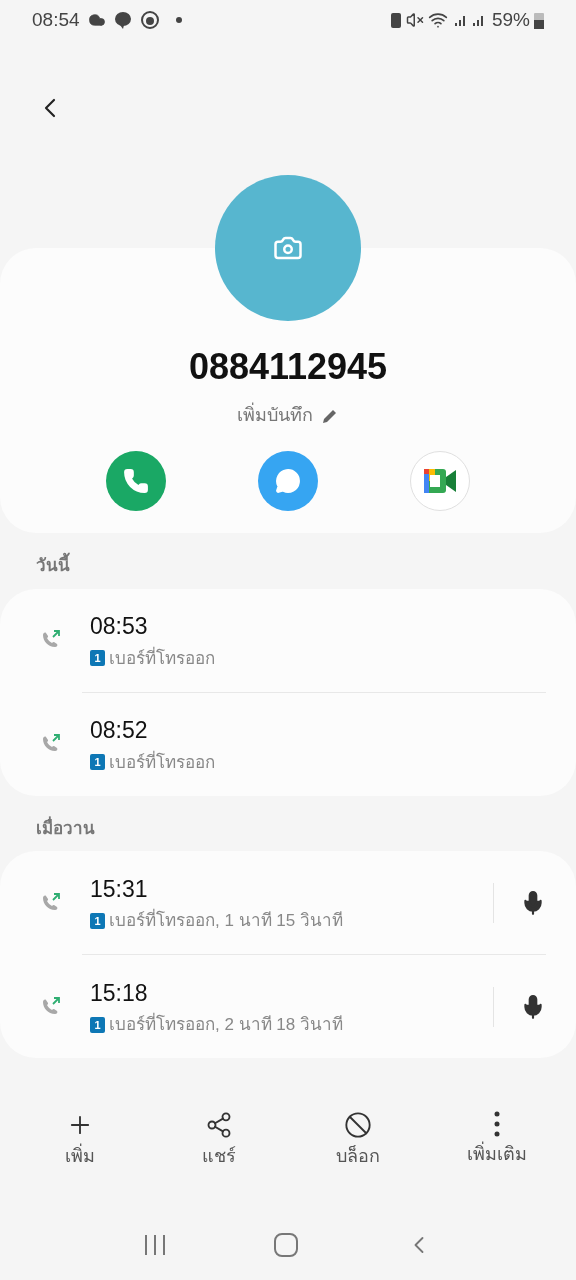  Describe the element at coordinates (318, 640) in the screenshot. I see `call-log-item: 08:53 1 เบอร์ที่โทรออก` at that location.